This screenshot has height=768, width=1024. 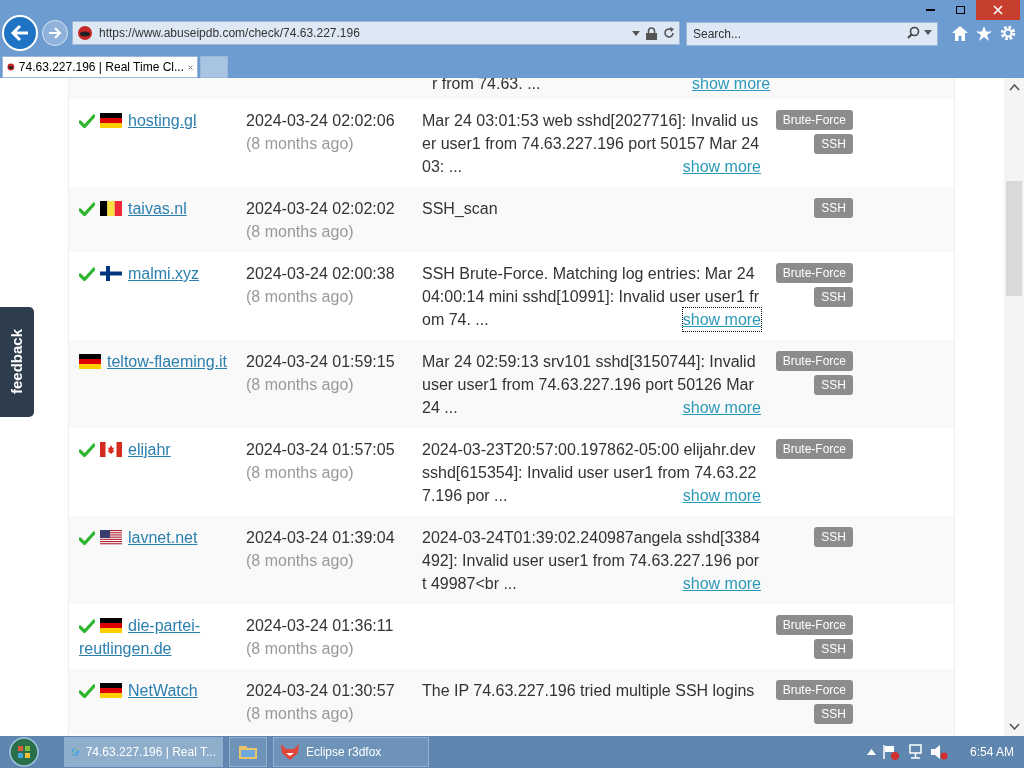 What do you see at coordinates (890, 752) in the screenshot?
I see `flag-icon` at bounding box center [890, 752].